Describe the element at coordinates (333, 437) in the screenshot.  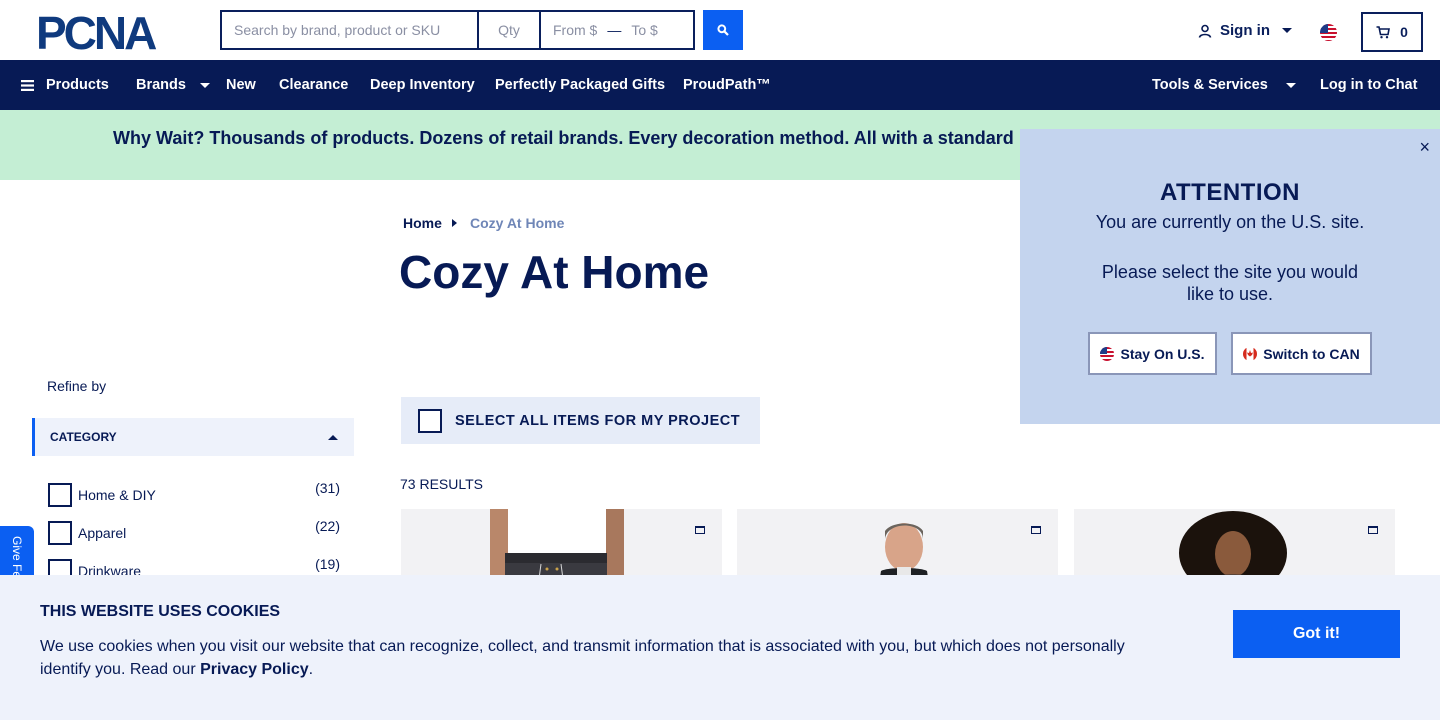
I see `chevron-up-icon` at that location.